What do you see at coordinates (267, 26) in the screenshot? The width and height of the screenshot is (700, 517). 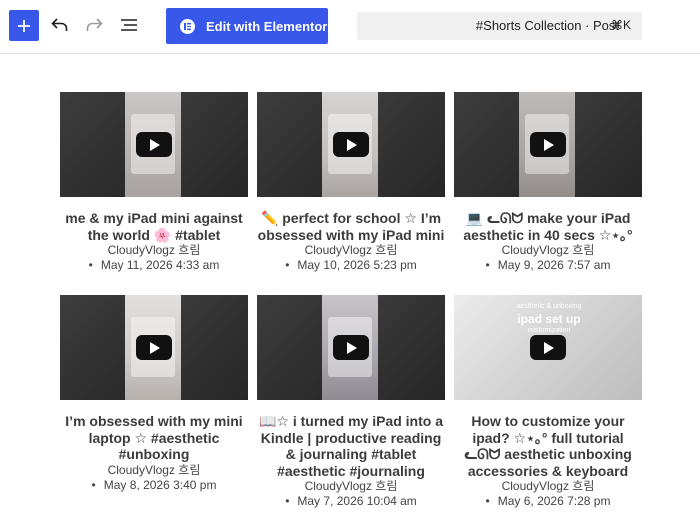 I see `elementor-button-label: Edit with Elementor` at bounding box center [267, 26].